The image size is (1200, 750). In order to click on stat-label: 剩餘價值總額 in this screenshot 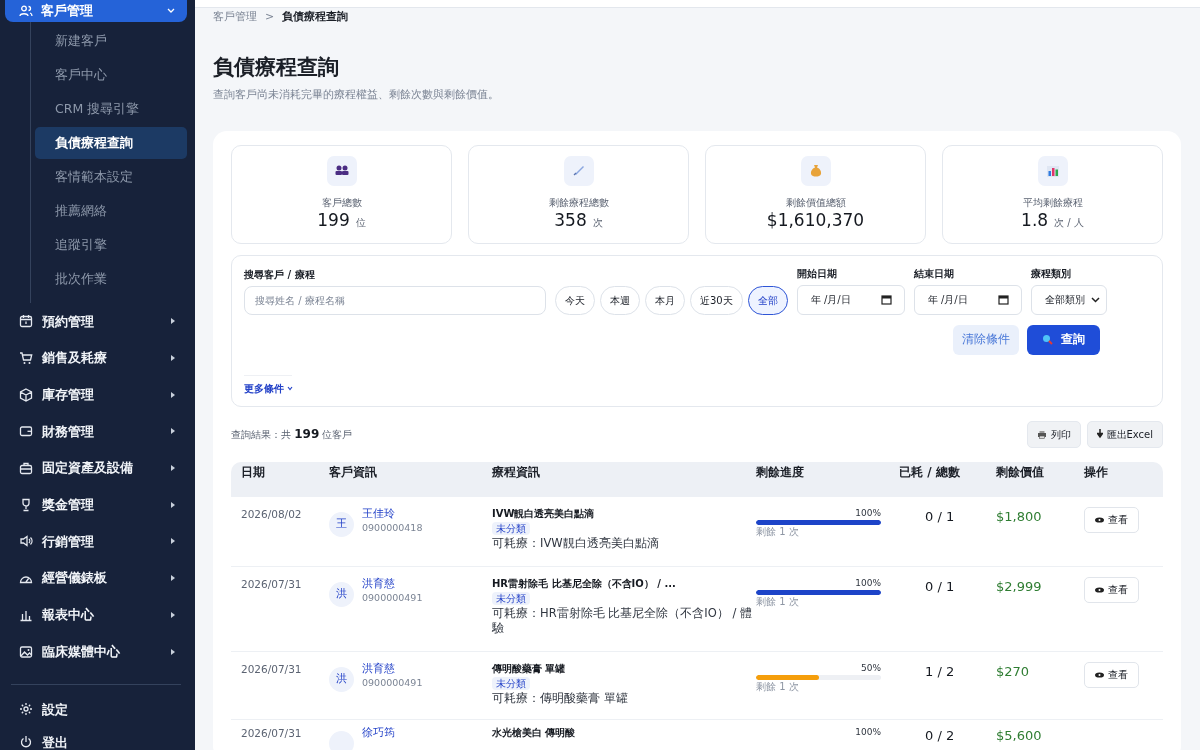, I will do `click(815, 202)`.